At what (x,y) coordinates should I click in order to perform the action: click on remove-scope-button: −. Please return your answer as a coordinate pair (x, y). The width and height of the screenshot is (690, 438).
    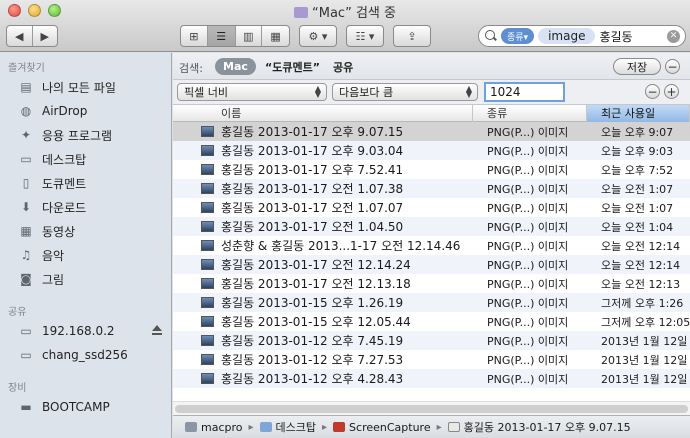
    Looking at the image, I should click on (672, 66).